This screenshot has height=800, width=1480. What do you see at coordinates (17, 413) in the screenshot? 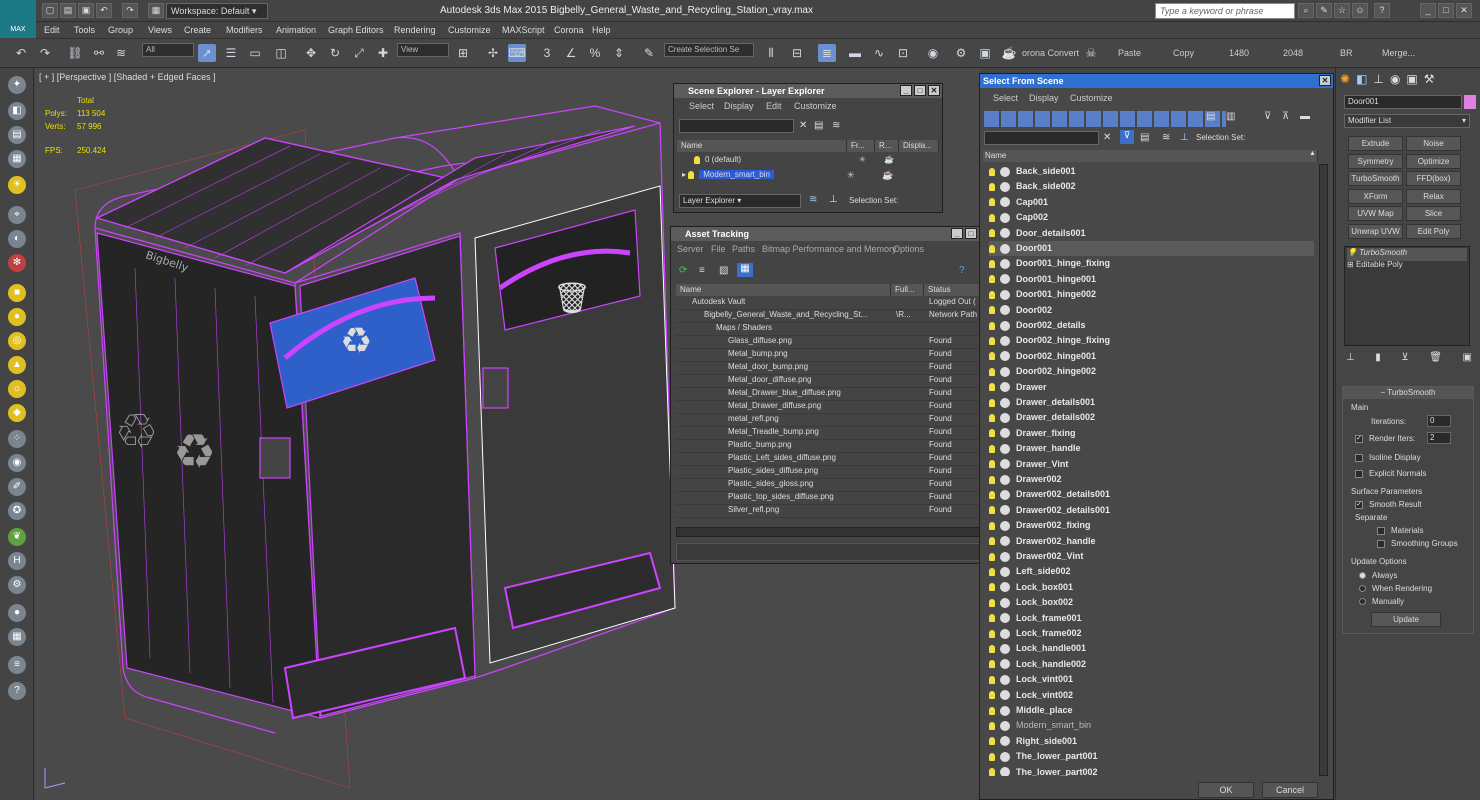
I see `teapot-icon: ◆` at bounding box center [17, 413].